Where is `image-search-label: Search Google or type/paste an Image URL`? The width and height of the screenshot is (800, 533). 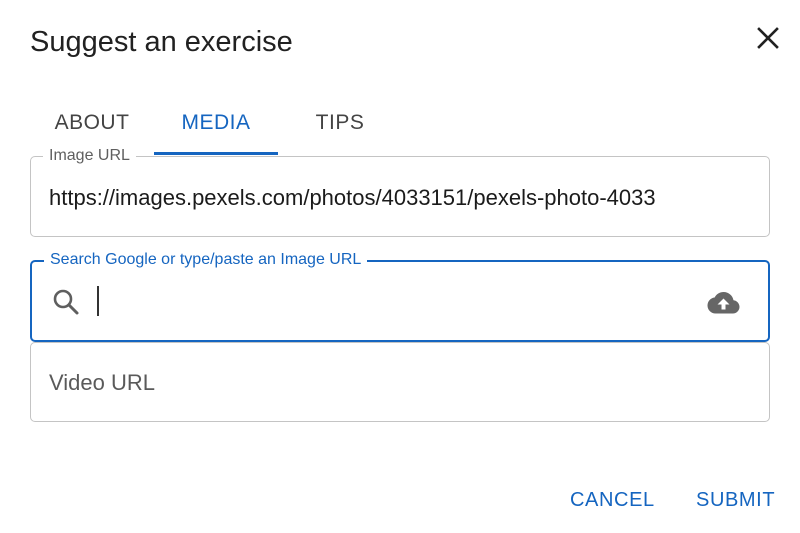
image-search-label: Search Google or type/paste an Image URL is located at coordinates (206, 260).